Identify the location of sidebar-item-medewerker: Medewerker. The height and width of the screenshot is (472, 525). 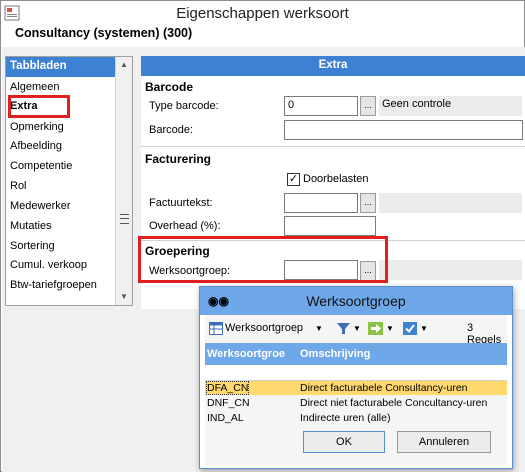
(40, 207).